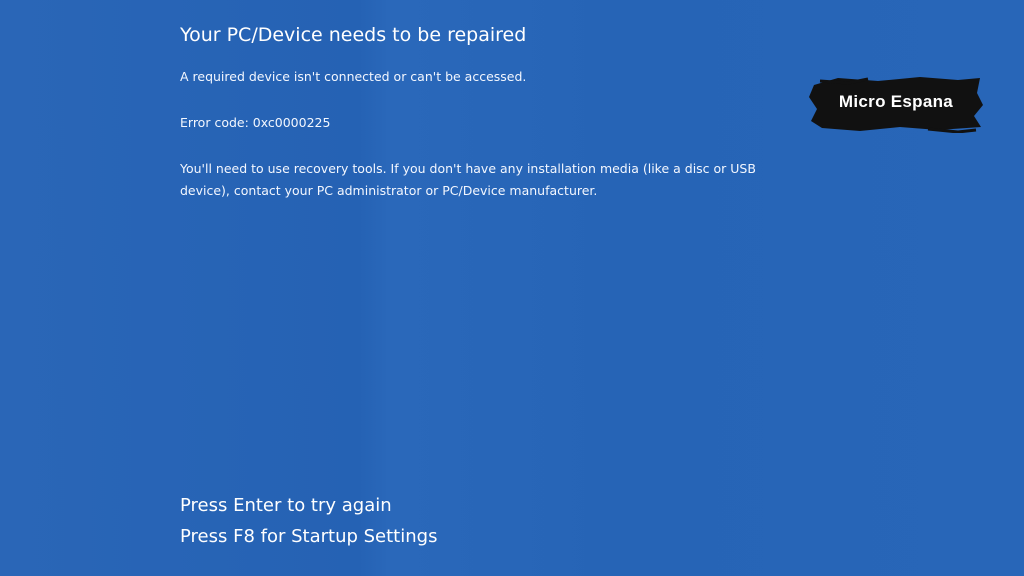 The height and width of the screenshot is (576, 1024). Describe the element at coordinates (430, 536) in the screenshot. I see `press-f8-action: Press F8 for Startup Settings` at that location.